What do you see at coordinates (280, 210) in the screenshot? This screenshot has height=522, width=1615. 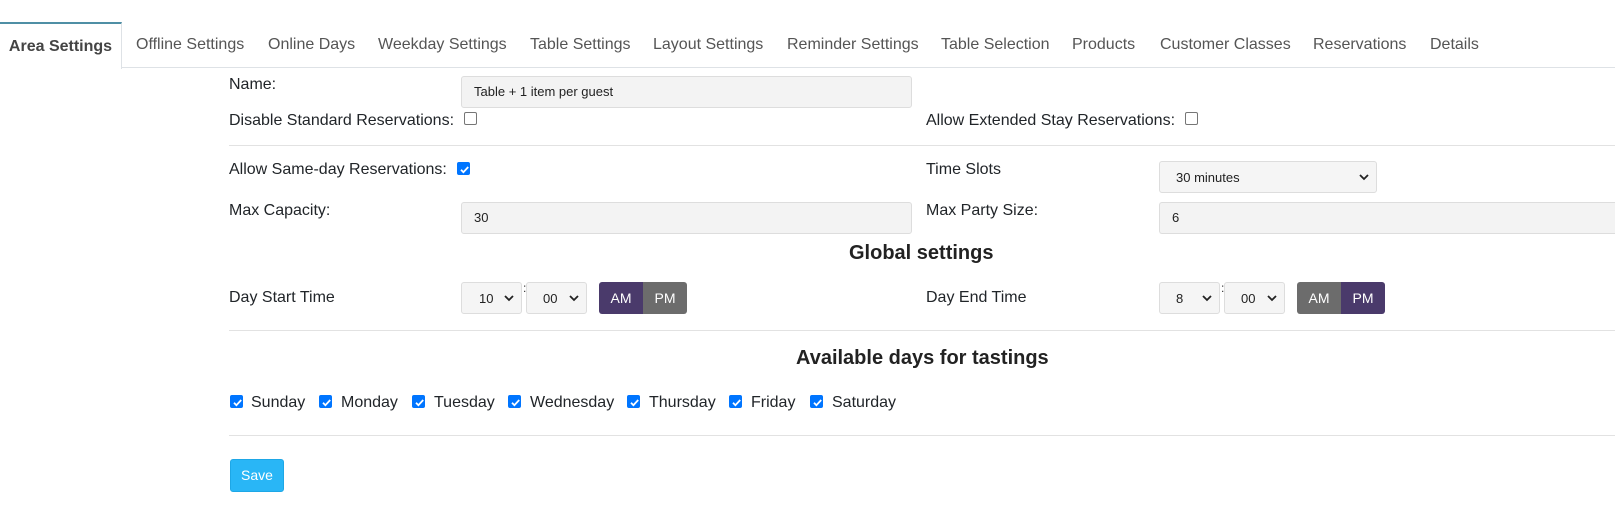 I see `max-capacity-label: Max Capacity:` at bounding box center [280, 210].